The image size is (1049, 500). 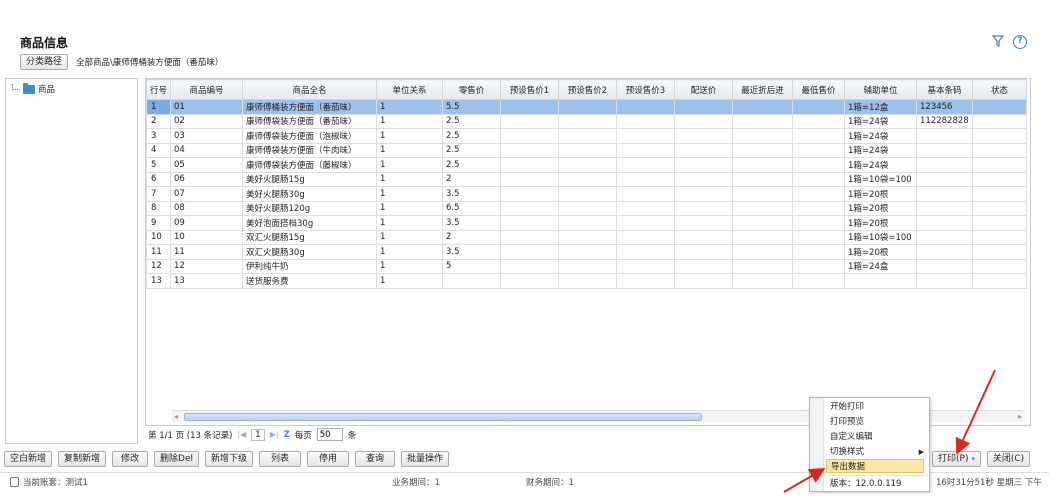 I want to click on list-button: 列表, so click(x=280, y=459).